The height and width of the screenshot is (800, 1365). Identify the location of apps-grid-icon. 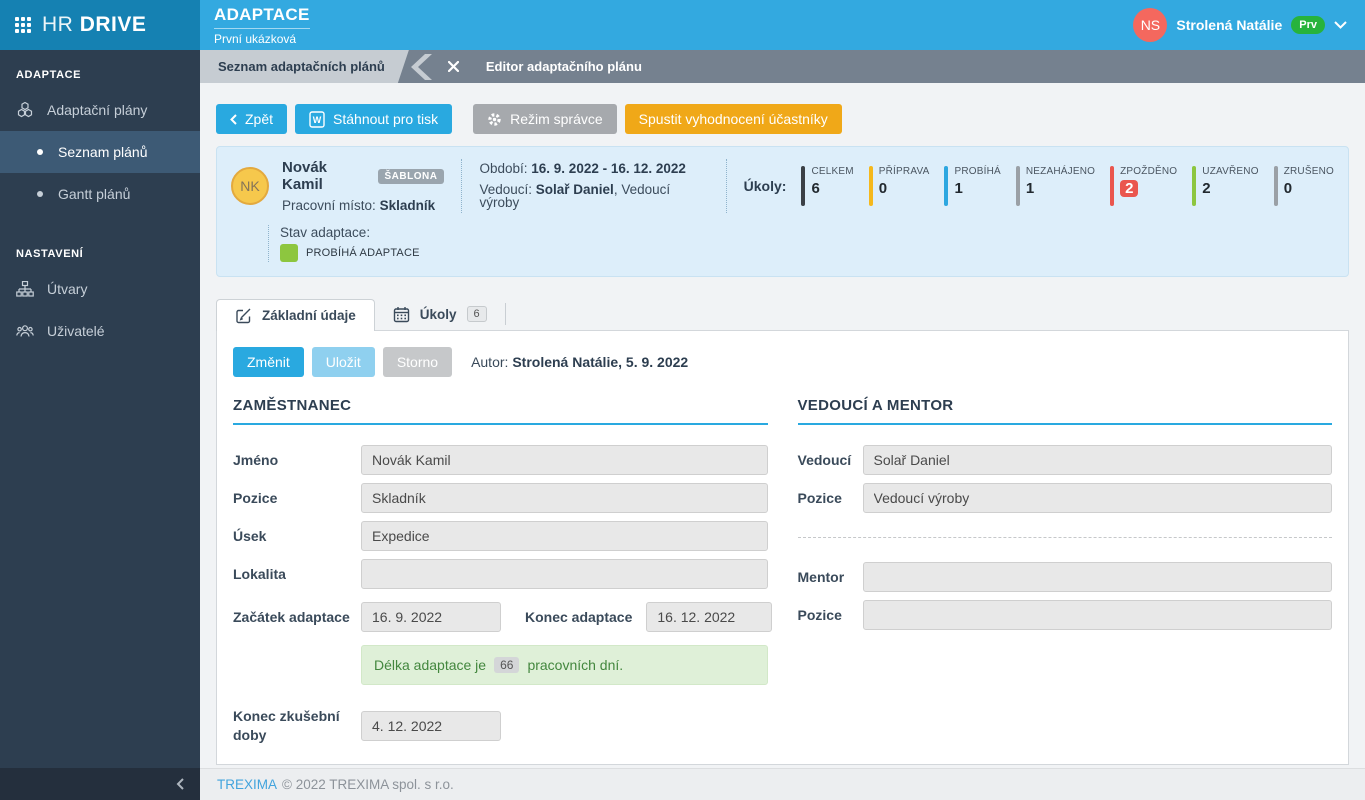
(23, 25).